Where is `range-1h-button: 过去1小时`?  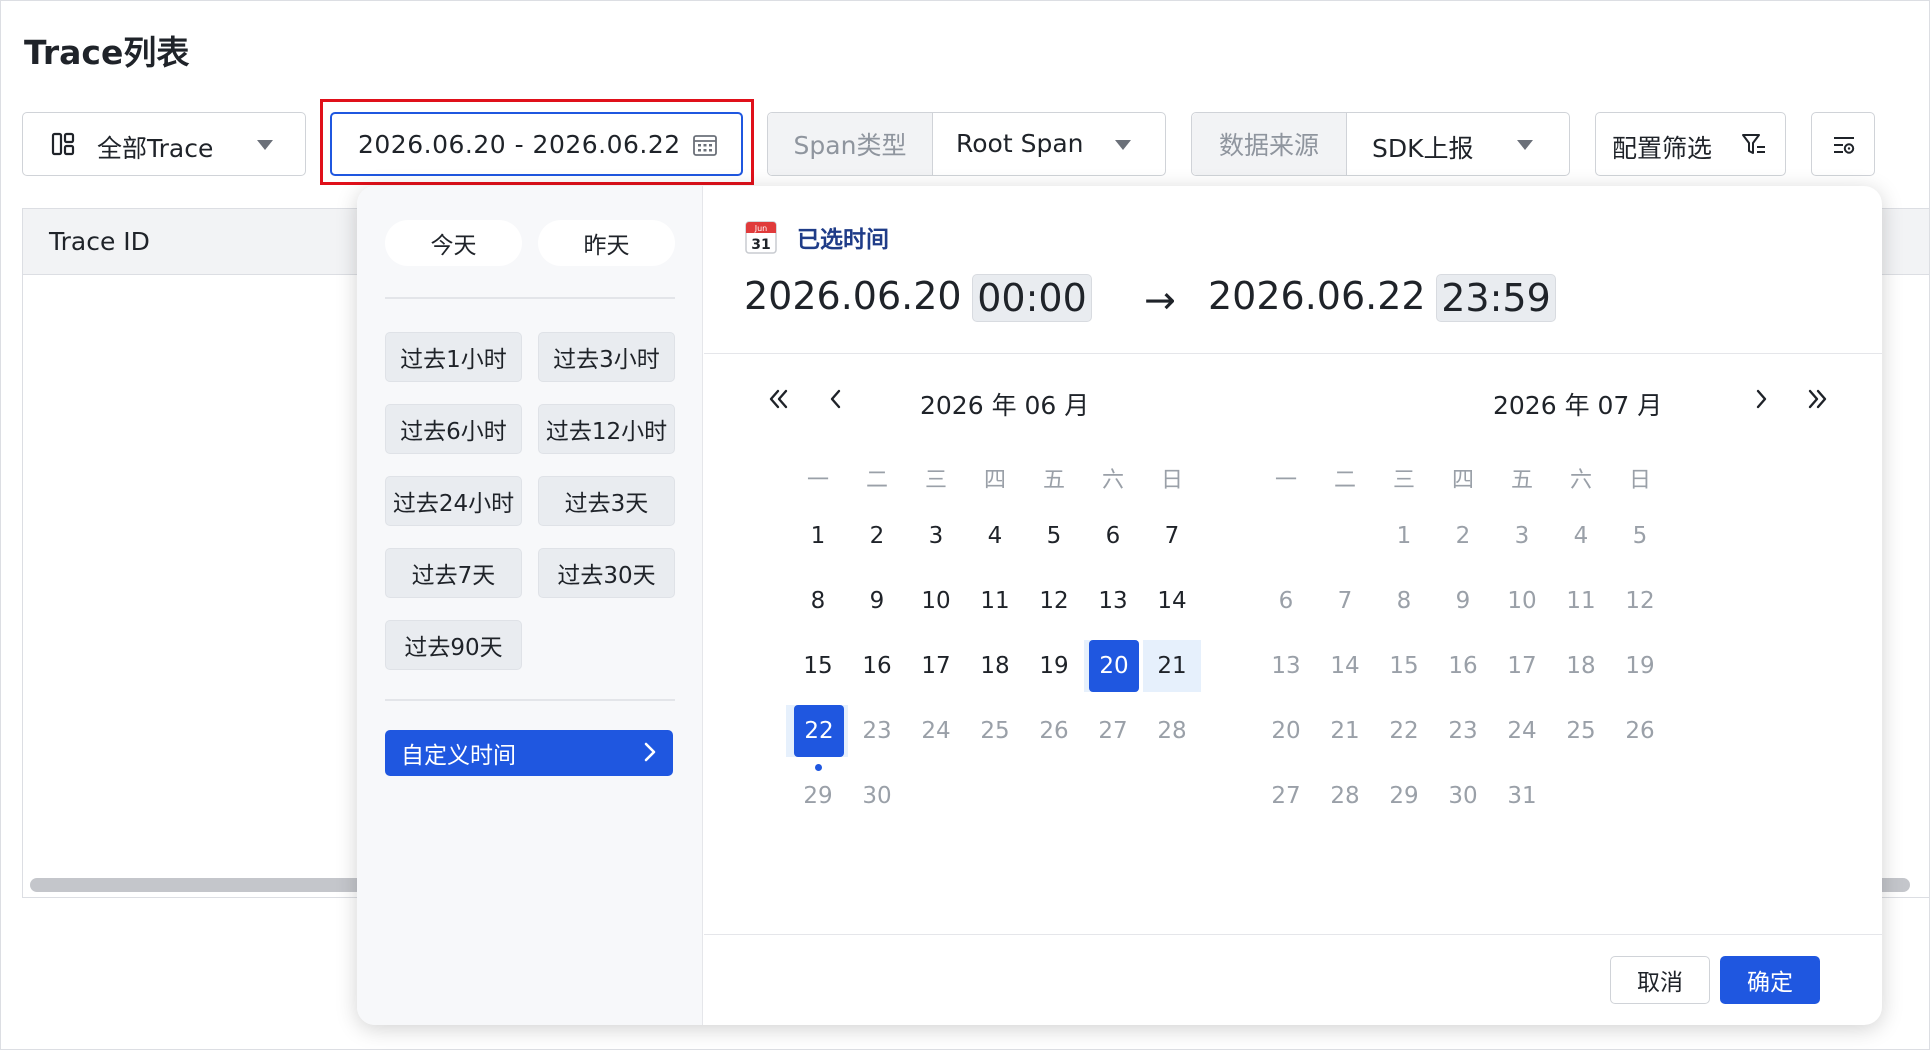
range-1h-button: 过去1小时 is located at coordinates (453, 357).